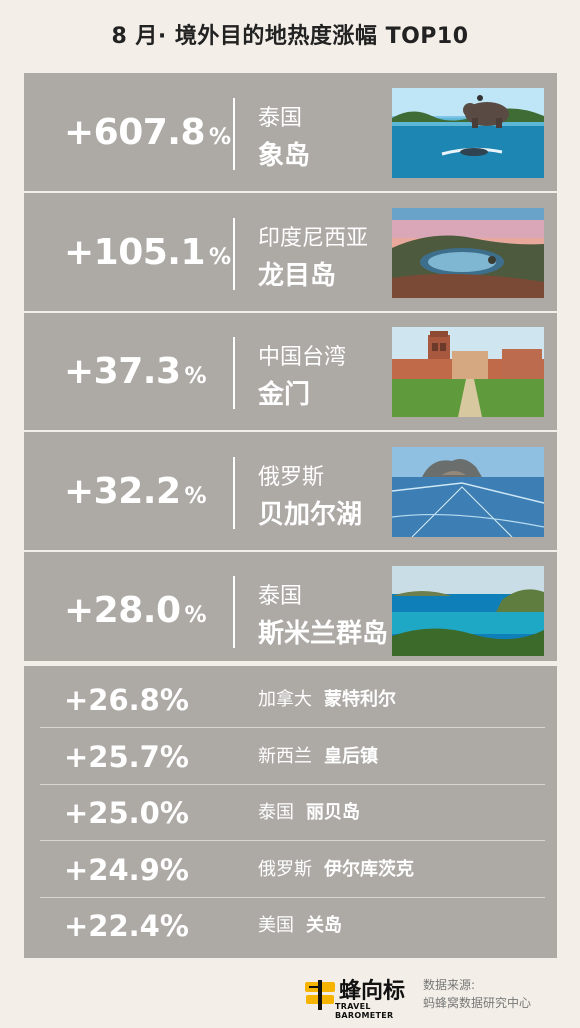 The image size is (580, 1028). I want to click on destination-name: 丽贝岛, so click(333, 812).